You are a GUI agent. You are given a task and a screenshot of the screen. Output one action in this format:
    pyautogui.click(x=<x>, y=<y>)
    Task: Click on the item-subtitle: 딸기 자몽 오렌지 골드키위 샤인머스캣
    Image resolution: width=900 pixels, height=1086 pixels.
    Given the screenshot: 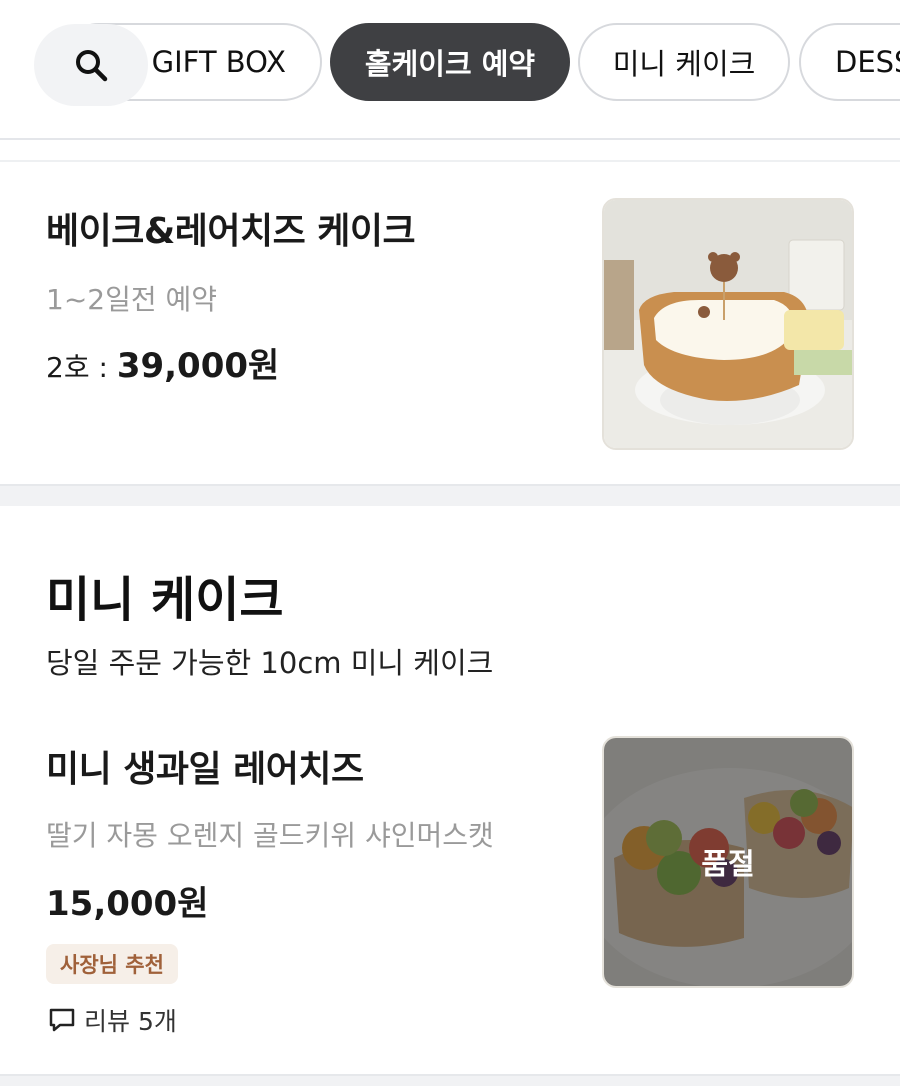 What is the action you would take?
    pyautogui.click(x=270, y=835)
    